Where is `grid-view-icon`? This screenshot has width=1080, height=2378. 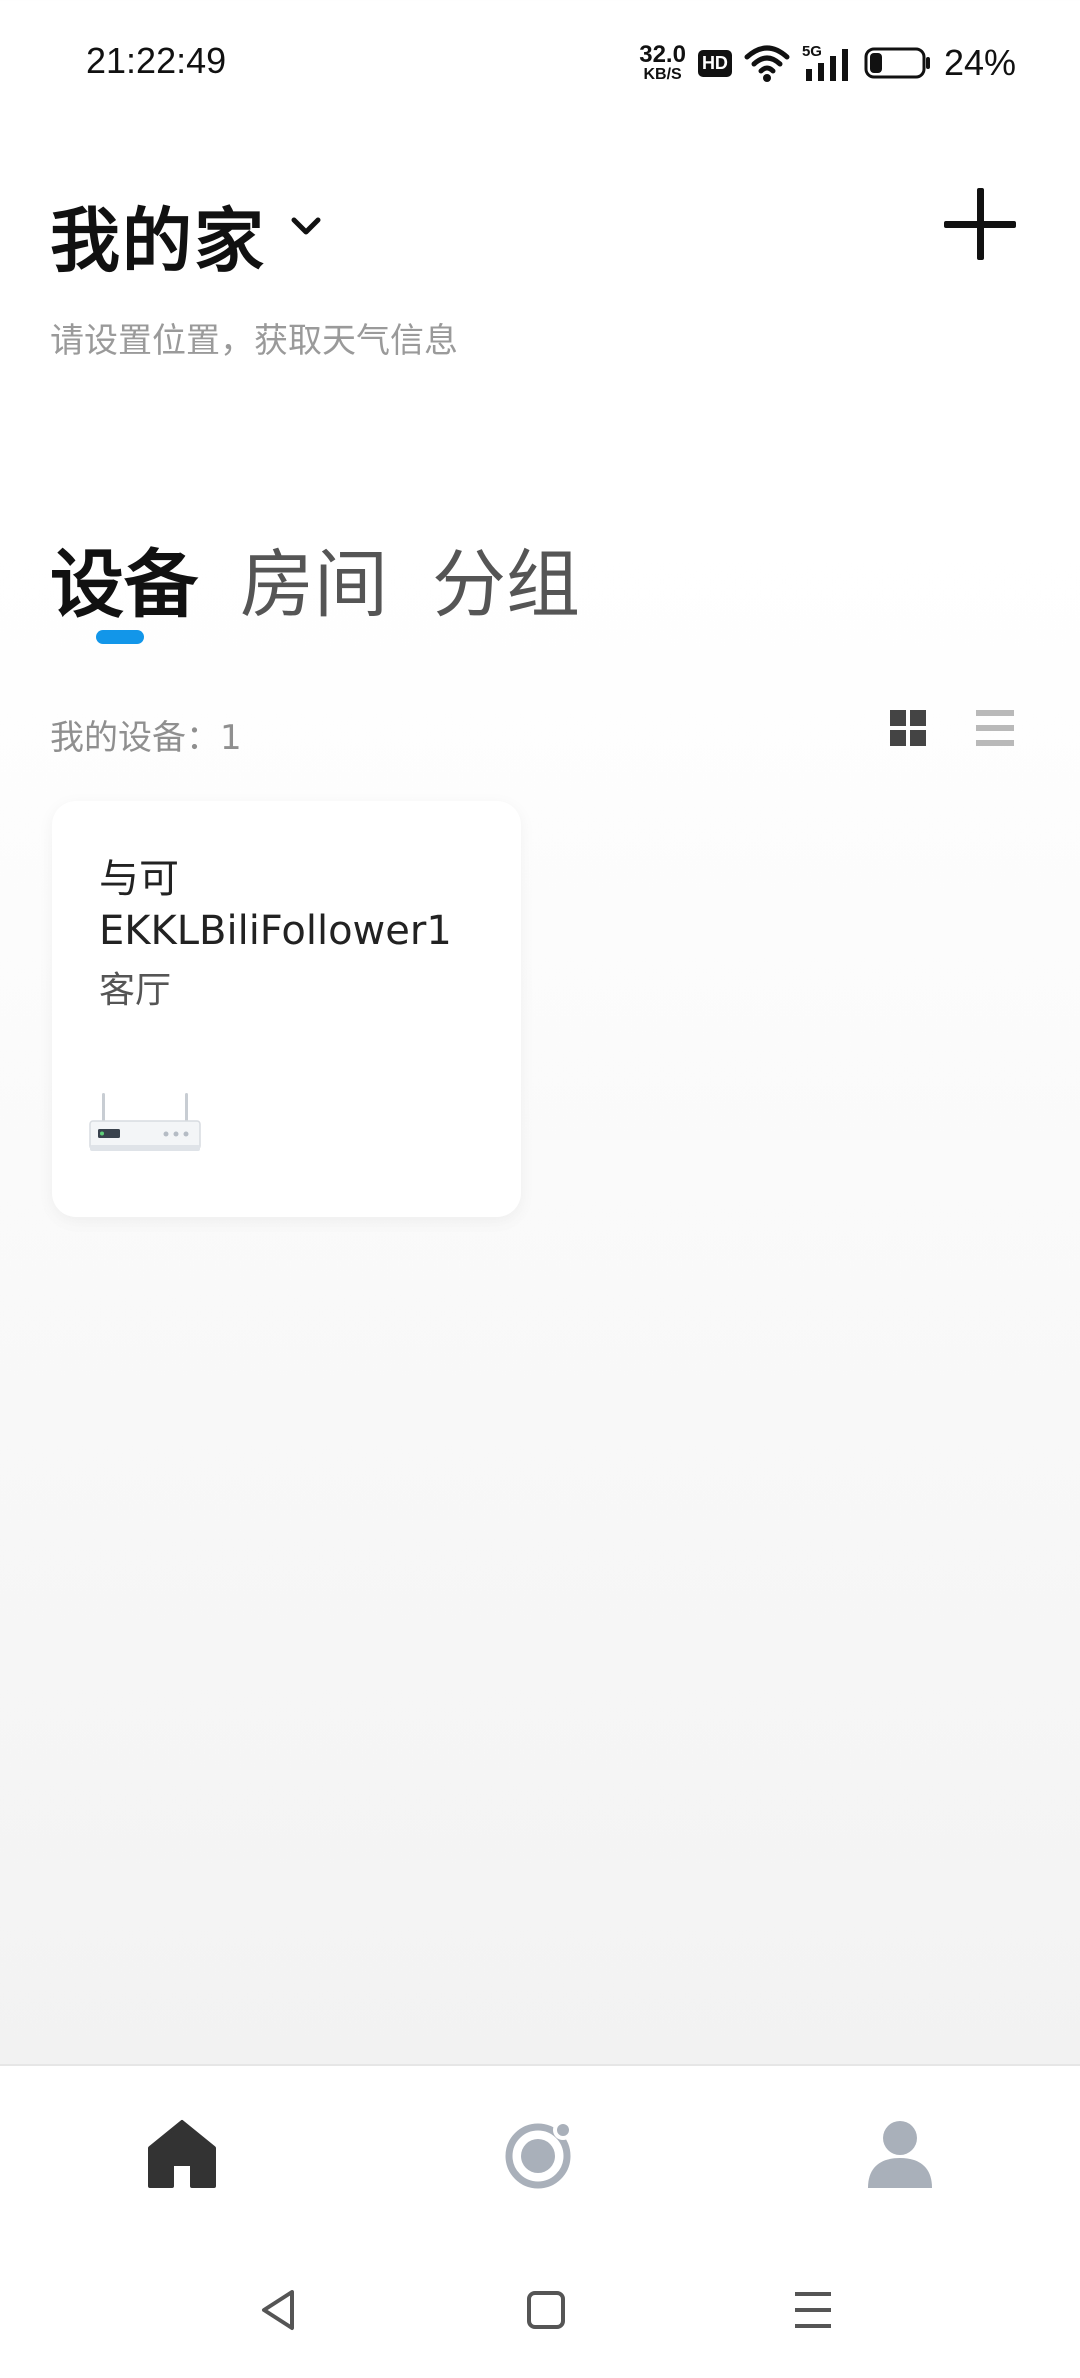
grid-view-icon is located at coordinates (908, 728).